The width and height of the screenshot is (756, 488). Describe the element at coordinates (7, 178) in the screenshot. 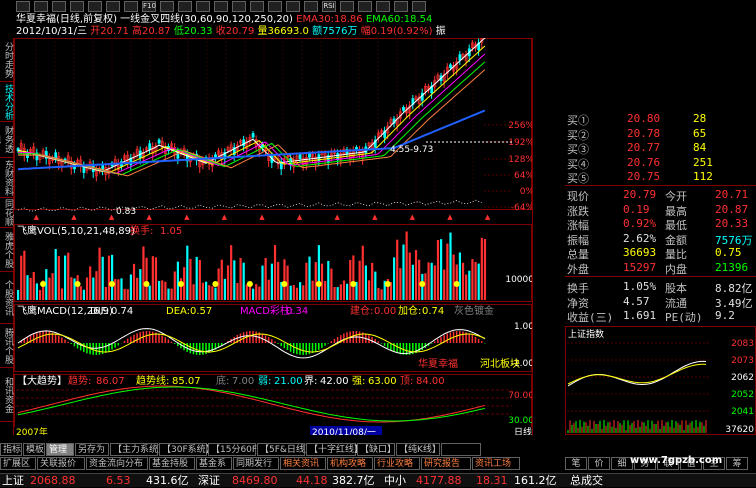

I see `left-tab-3: 东财资料` at that location.